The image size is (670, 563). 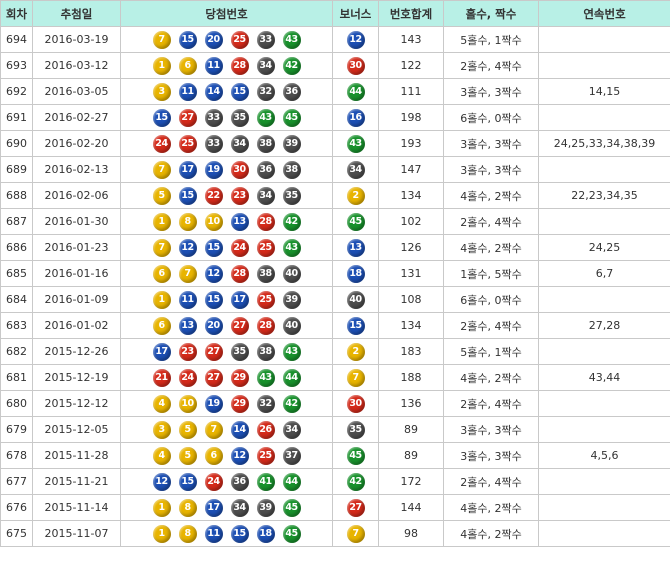 What do you see at coordinates (411, 39) in the screenshot?
I see `number-sum-cell: 143` at bounding box center [411, 39].